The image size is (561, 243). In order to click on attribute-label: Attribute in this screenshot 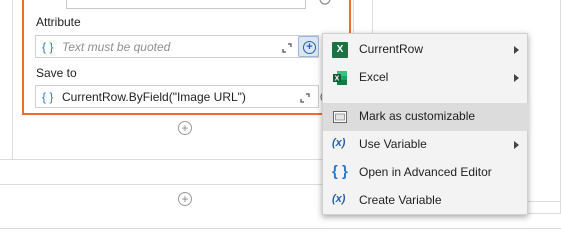, I will do `click(58, 22)`.